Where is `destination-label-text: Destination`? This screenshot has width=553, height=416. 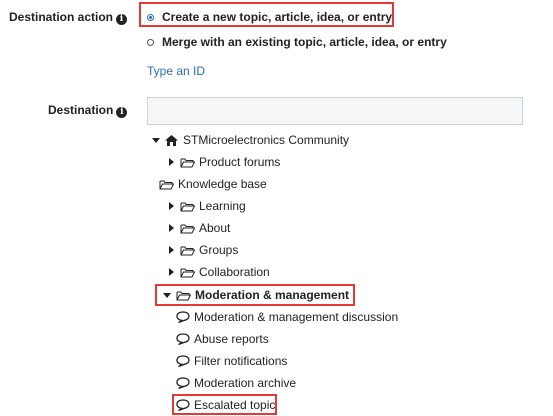
destination-label-text: Destination is located at coordinates (81, 110).